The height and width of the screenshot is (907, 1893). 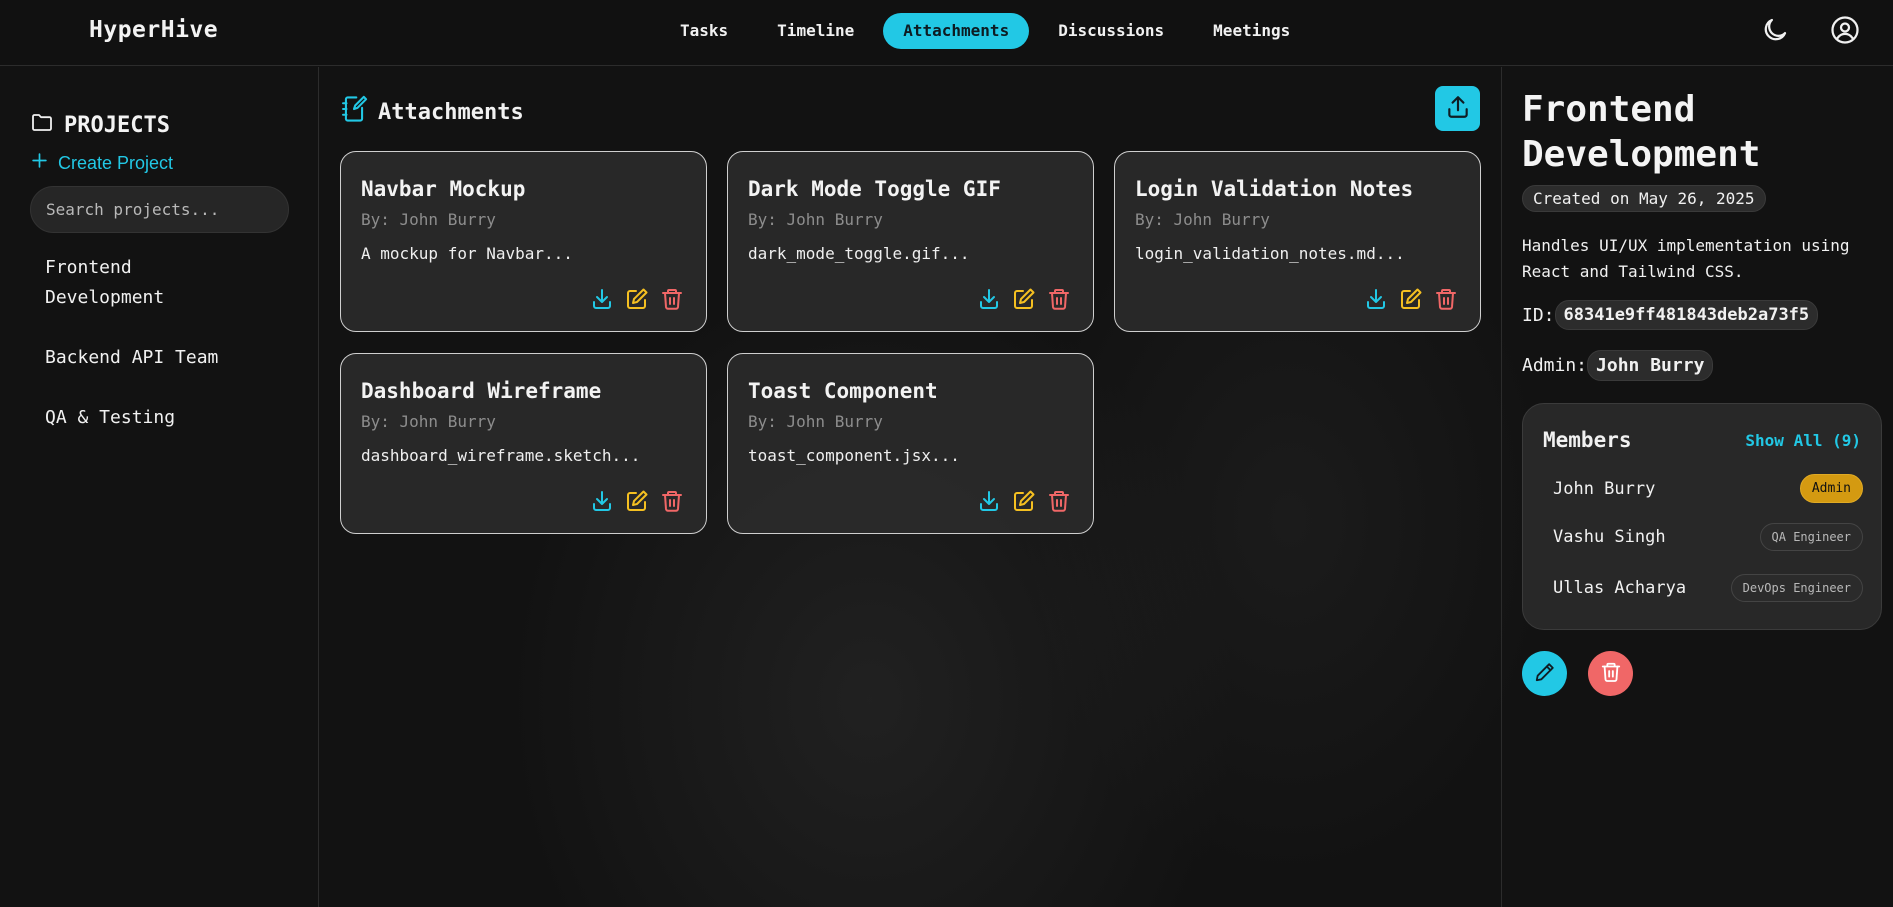 What do you see at coordinates (354, 112) in the screenshot?
I see `notebook-pen-icon` at bounding box center [354, 112].